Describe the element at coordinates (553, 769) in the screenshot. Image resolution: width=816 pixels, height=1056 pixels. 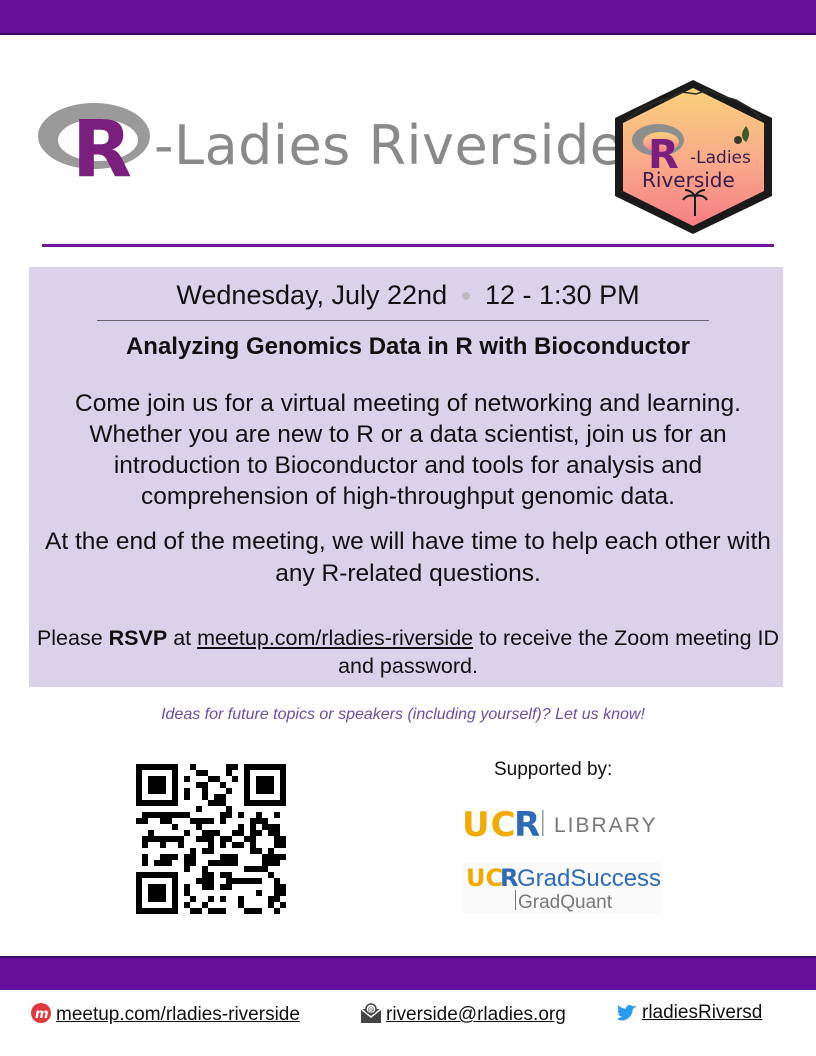
I see `sponsors-heading: Supported by:` at that location.